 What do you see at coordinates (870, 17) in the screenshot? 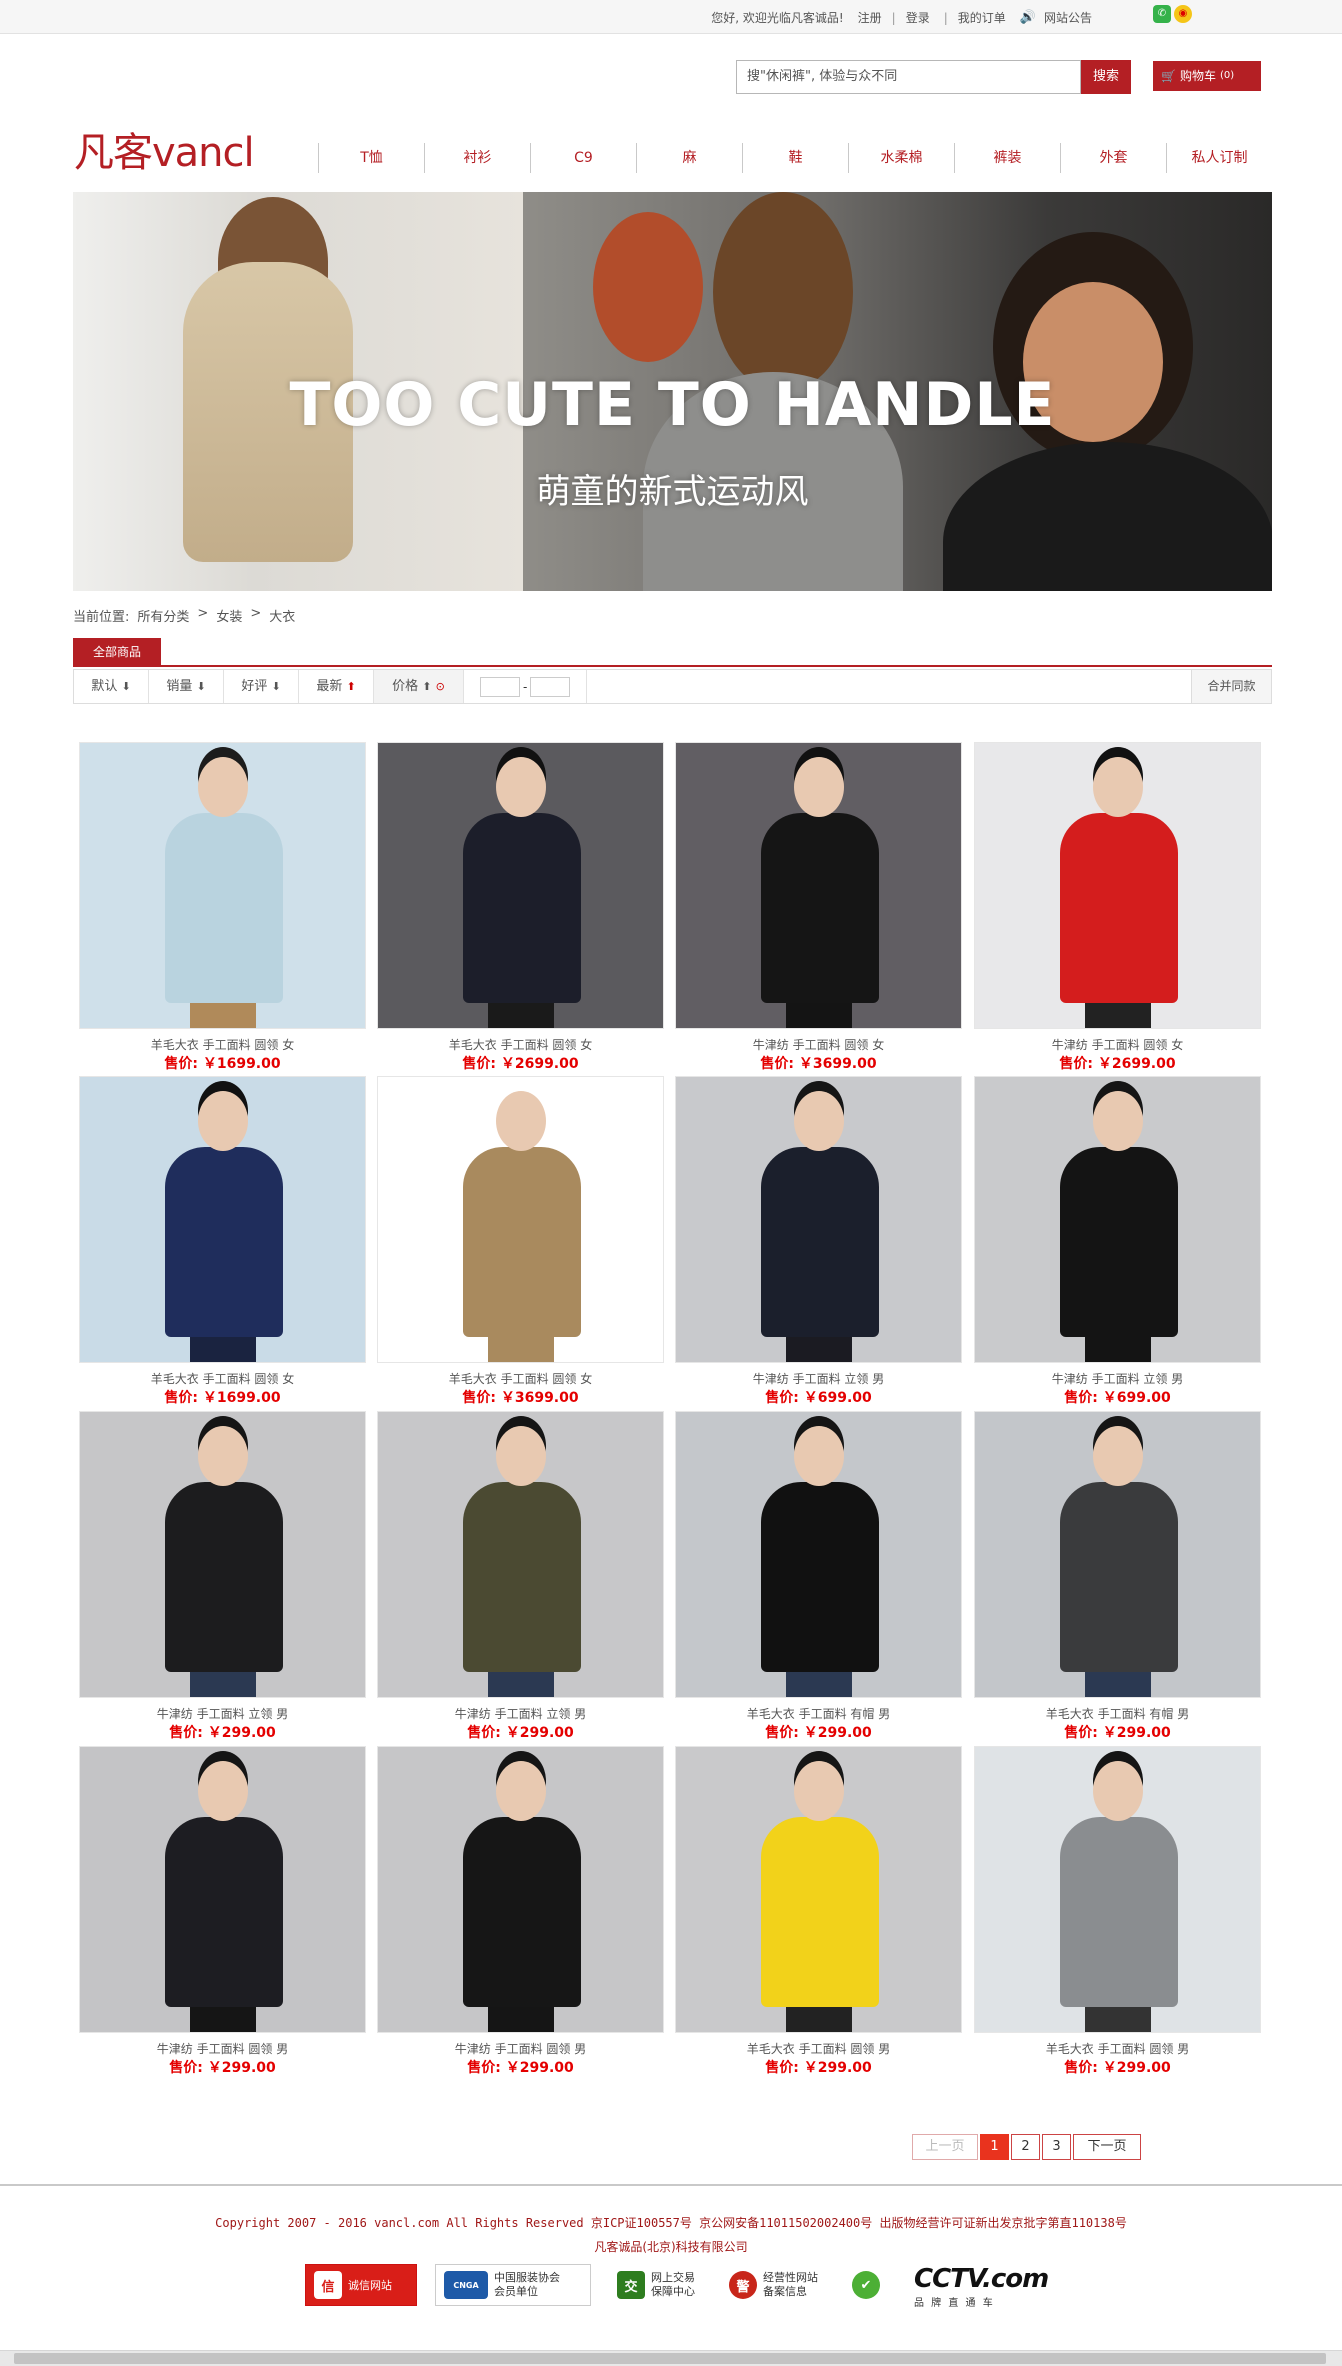
I see `register-link: 注册` at bounding box center [870, 17].